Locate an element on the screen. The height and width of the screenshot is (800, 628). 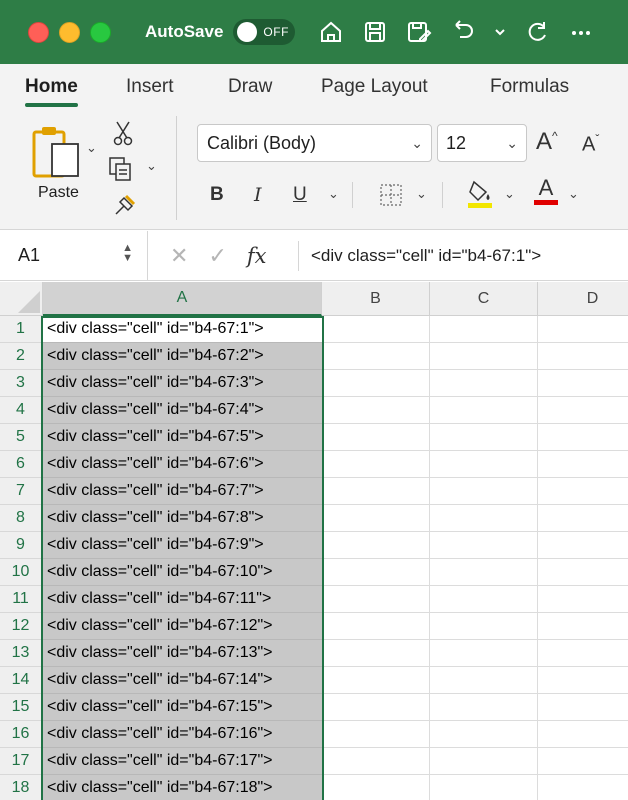
row-header: 5 is located at coordinates (21, 437).